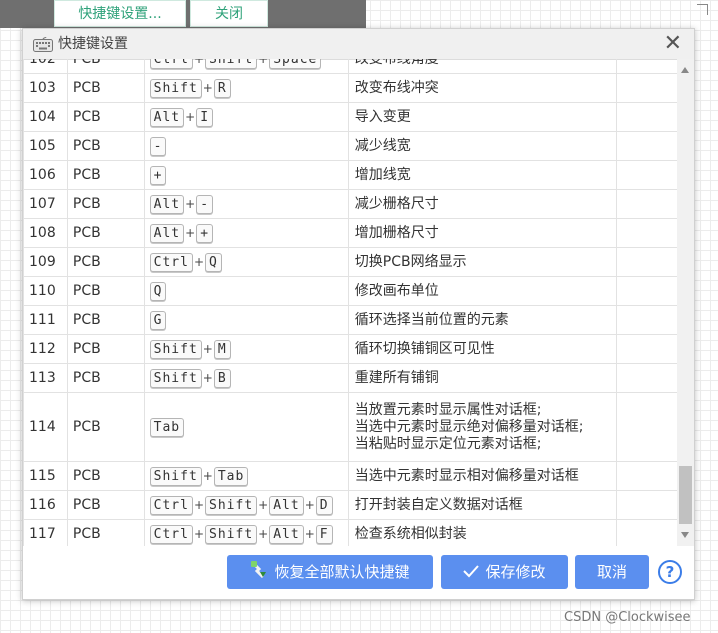  I want to click on row-description: 切换PCB网络显示, so click(482, 262).